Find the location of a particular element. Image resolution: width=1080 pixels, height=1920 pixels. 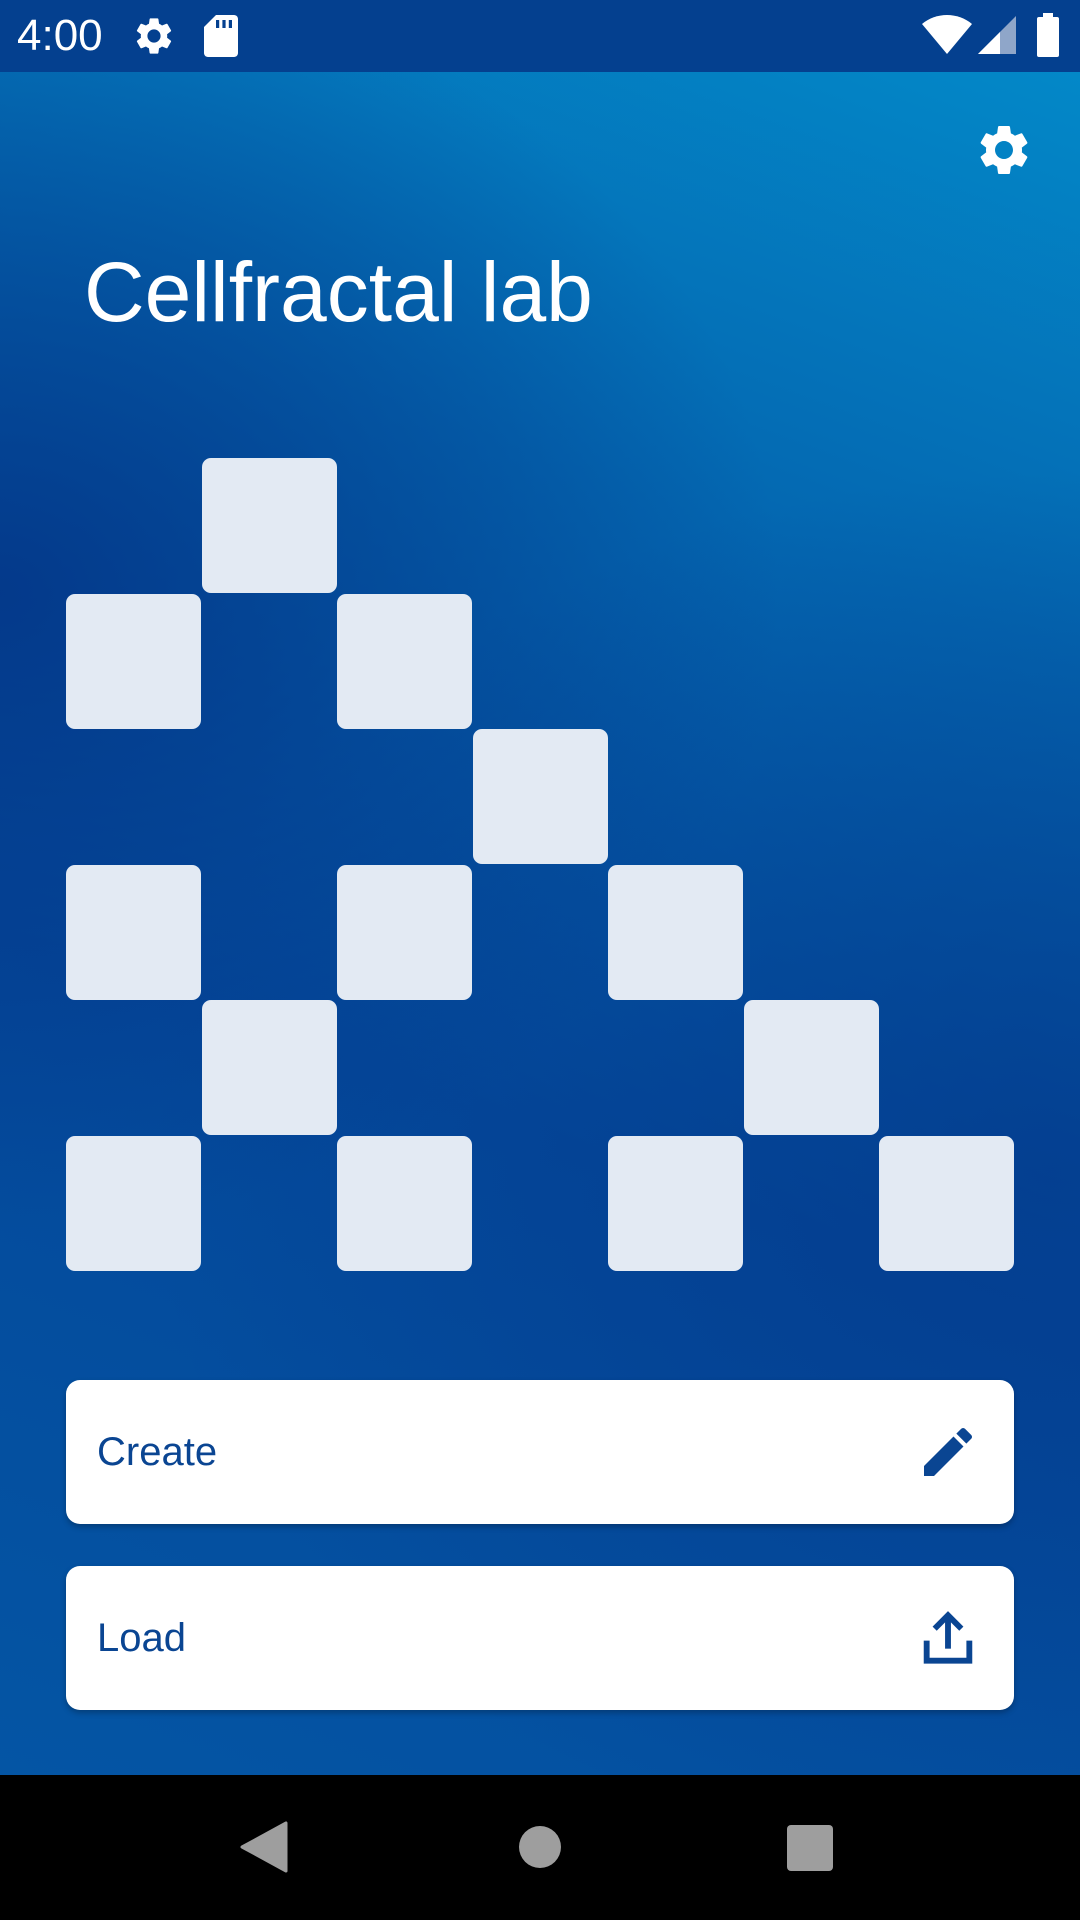

create-button-label: Create is located at coordinates (157, 1452).